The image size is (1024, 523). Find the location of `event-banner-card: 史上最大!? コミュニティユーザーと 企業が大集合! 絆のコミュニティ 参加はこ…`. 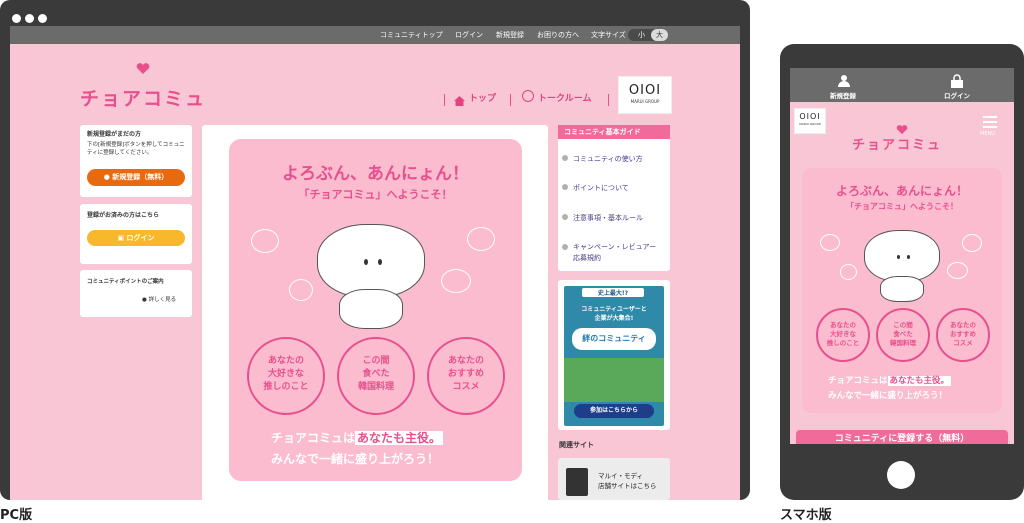

event-banner-card: 史上最大!? コミュニティユーザーと 企業が大集合! 絆のコミュニティ 参加はこ… is located at coordinates (614, 355).